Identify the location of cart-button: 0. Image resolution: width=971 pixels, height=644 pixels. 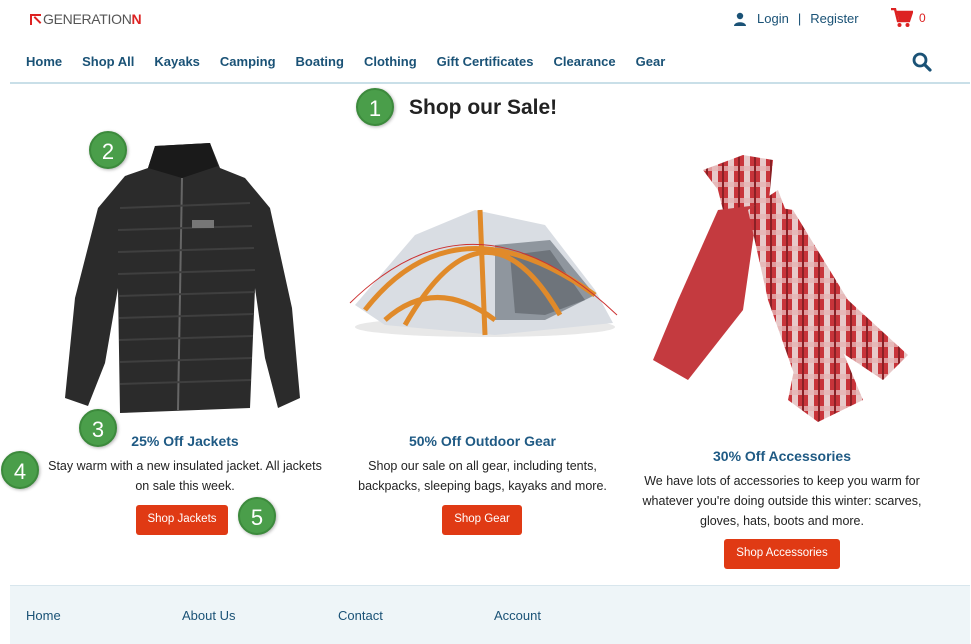
(908, 18).